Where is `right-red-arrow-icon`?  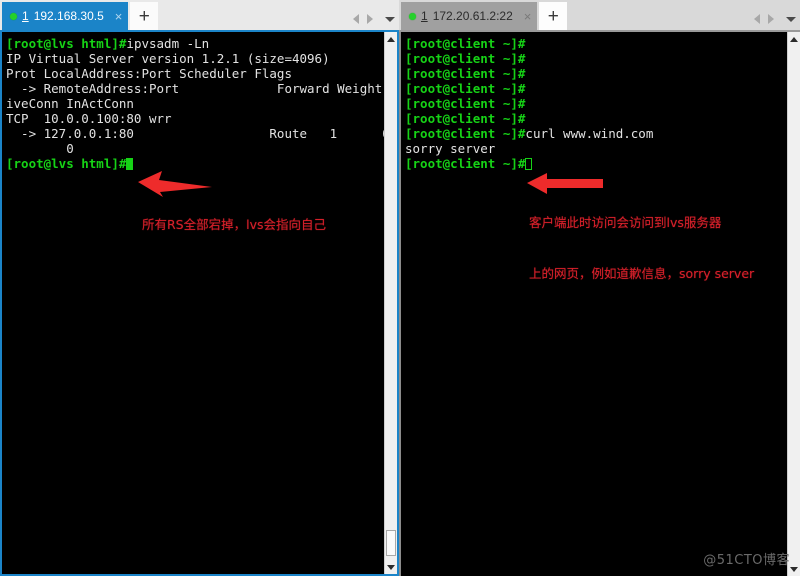 right-red-arrow-icon is located at coordinates (565, 184).